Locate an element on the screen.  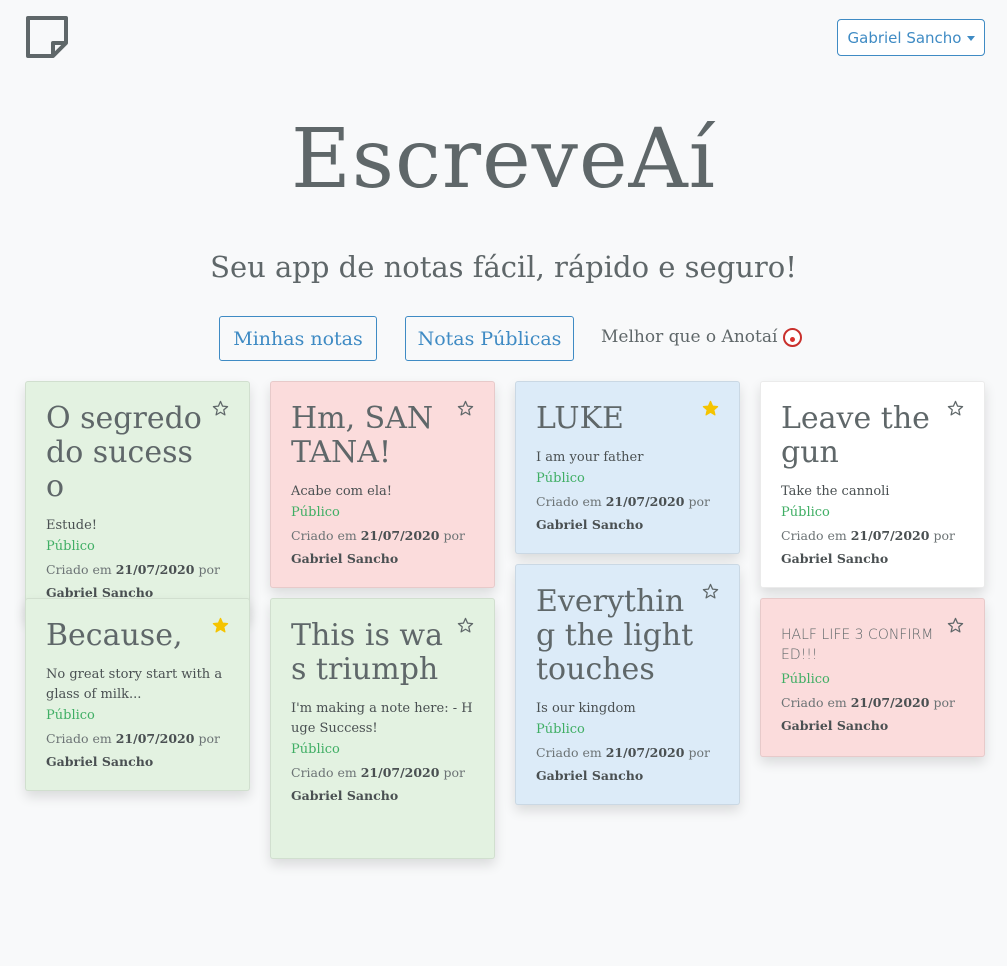
note-title: LUKE is located at coordinates (580, 418).